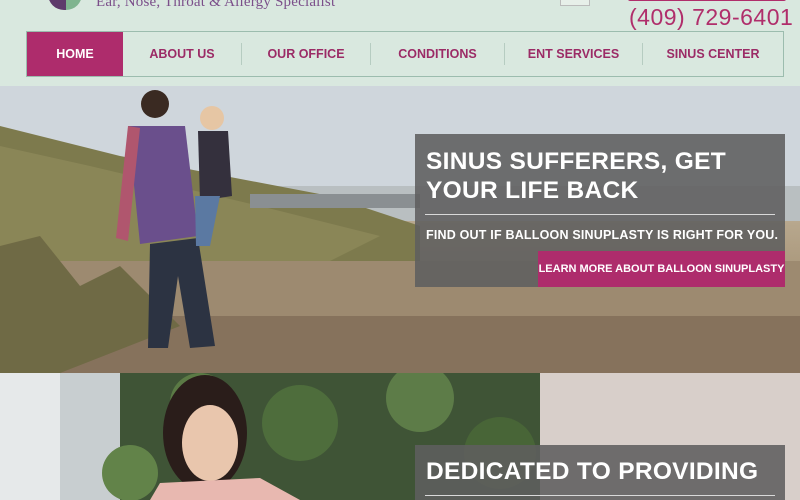  What do you see at coordinates (64, 6) in the screenshot?
I see `logo-icon` at bounding box center [64, 6].